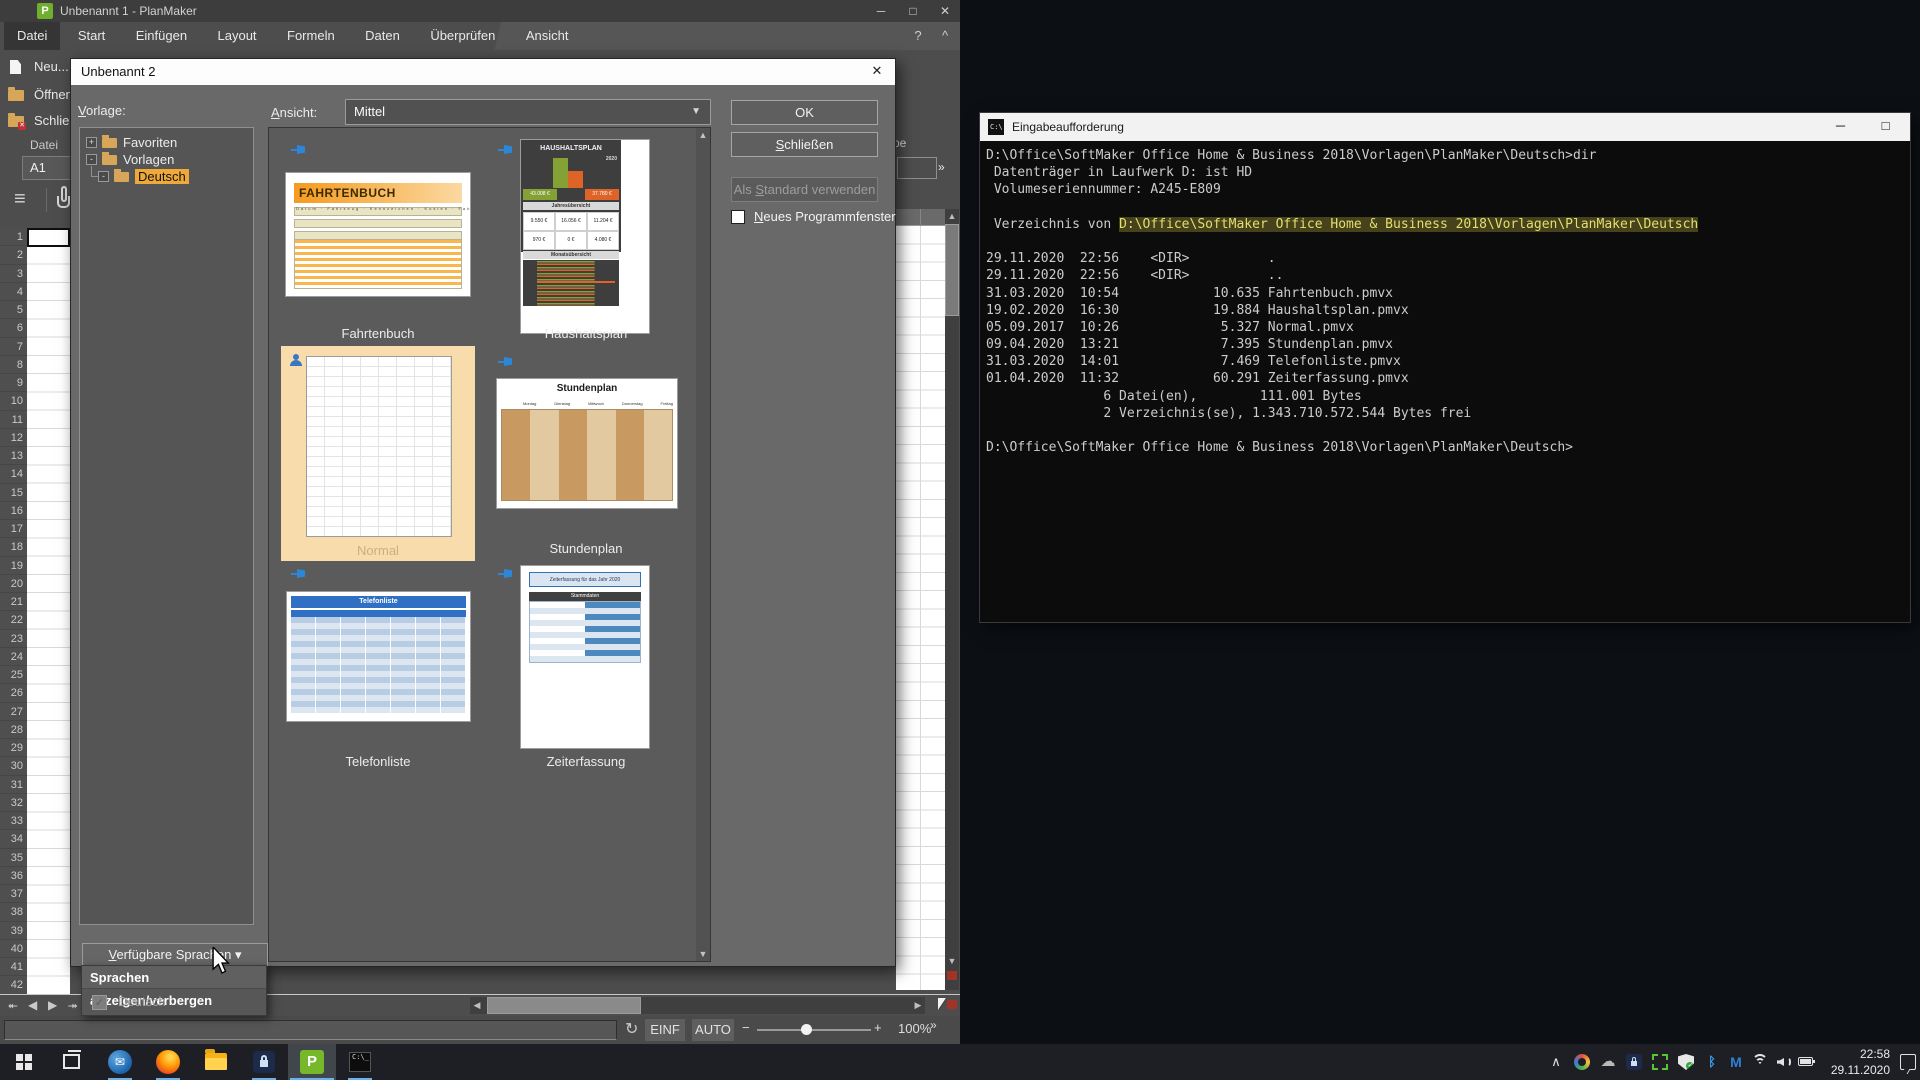 The height and width of the screenshot is (1080, 1920). I want to click on ribbon-overflow-chevron: », so click(941, 167).